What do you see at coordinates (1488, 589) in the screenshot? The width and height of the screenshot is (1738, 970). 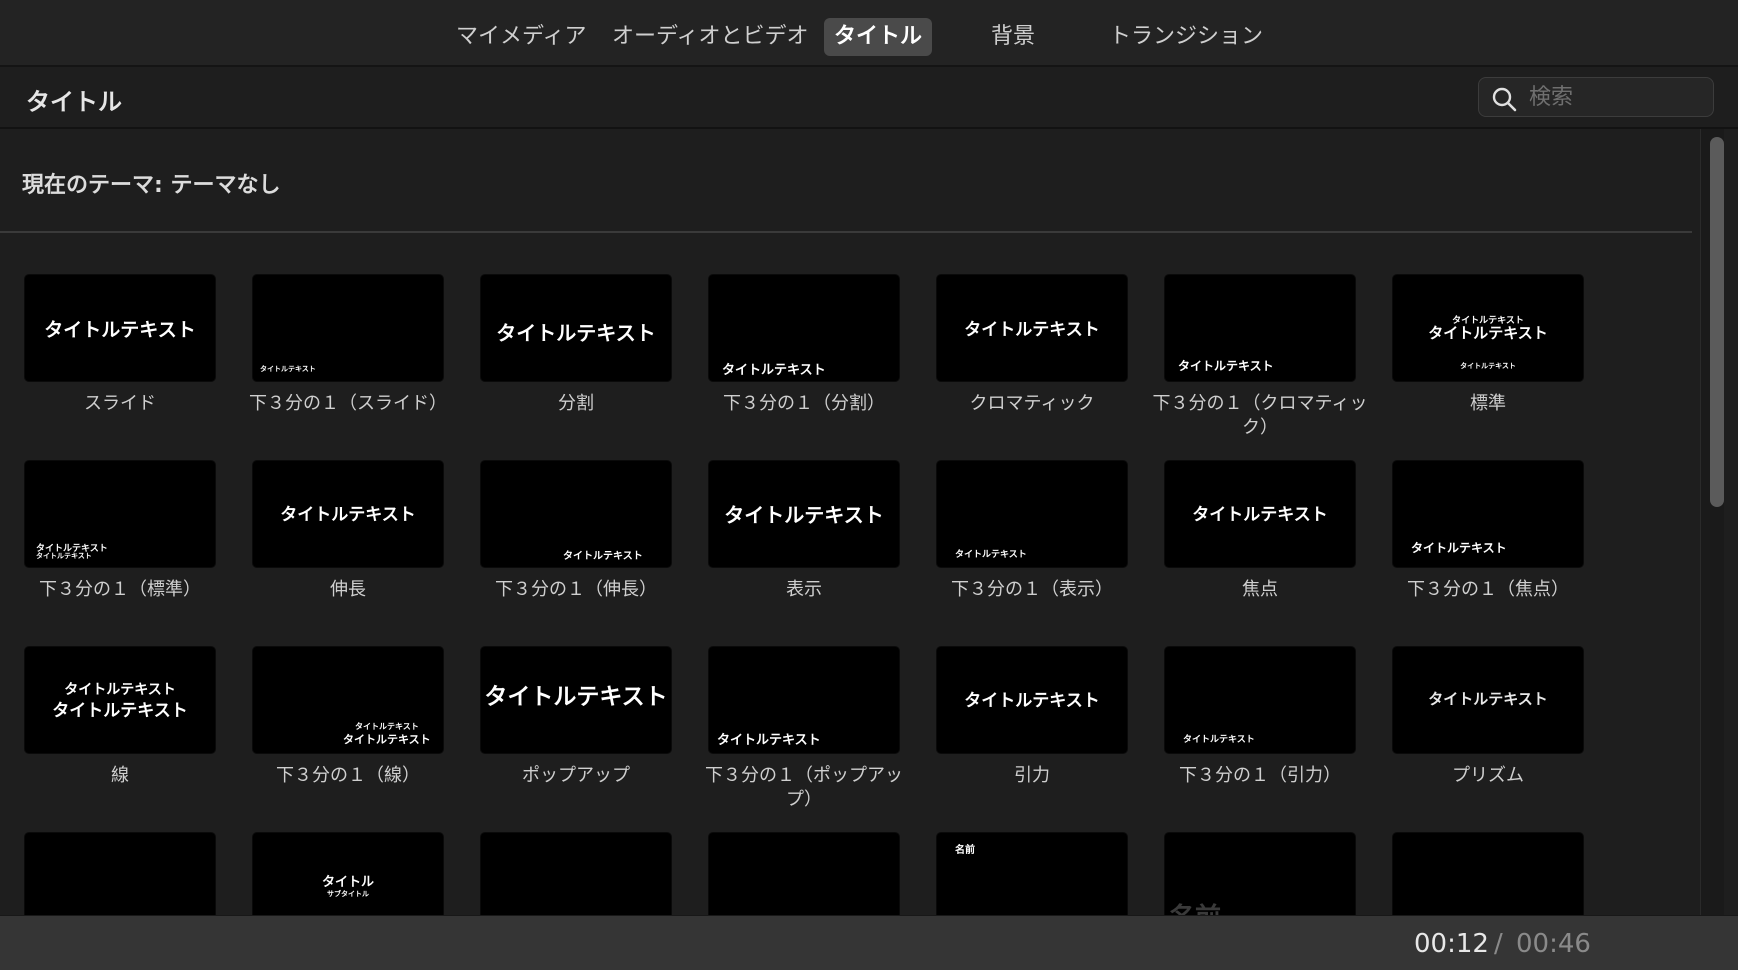 I see `title-tile-label: 下３分の１（焦点）` at bounding box center [1488, 589].